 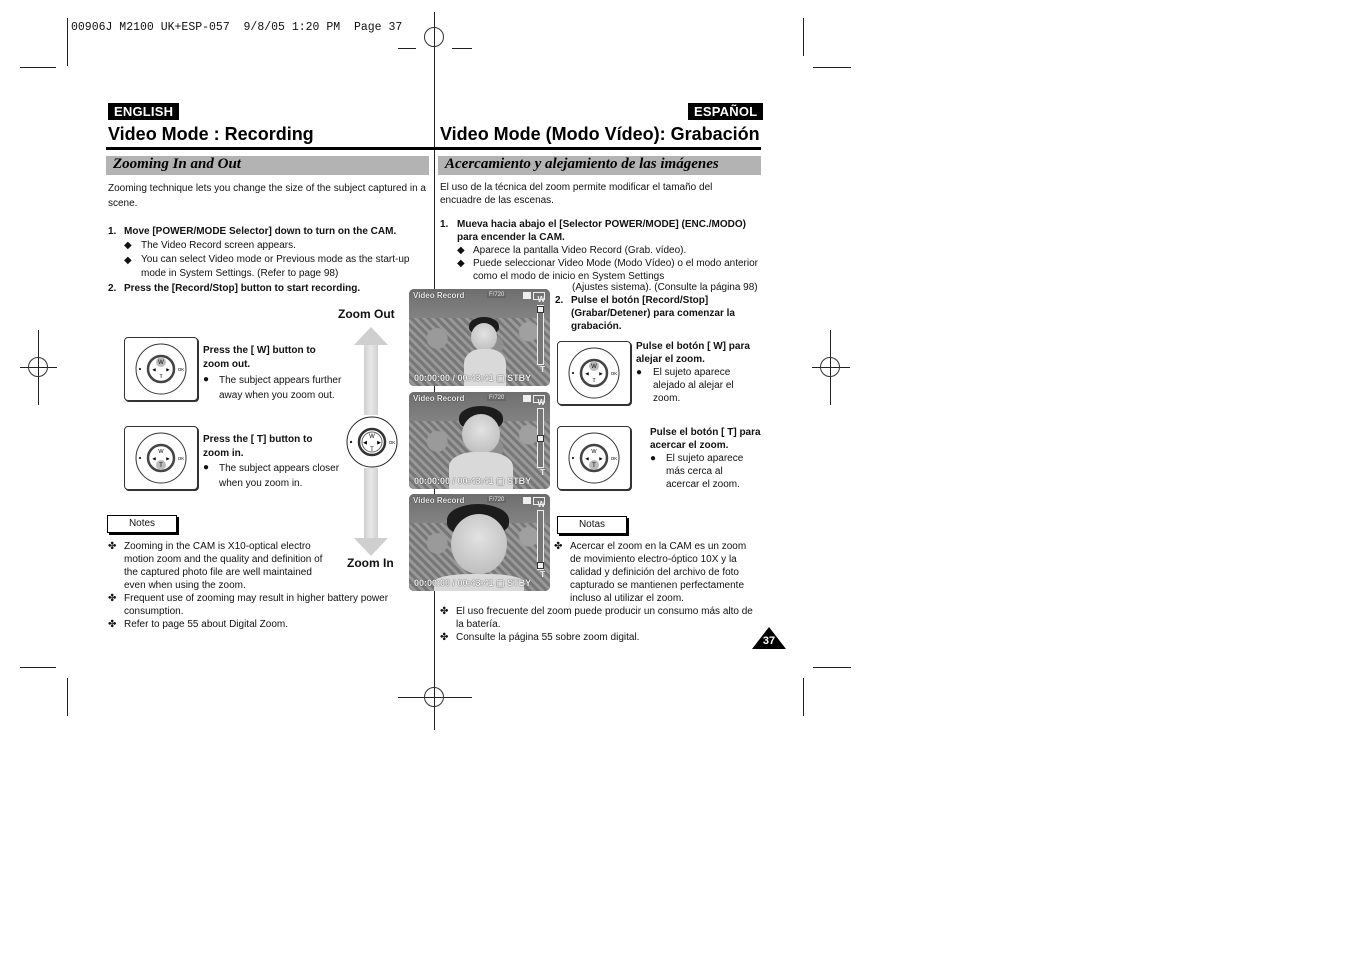 I want to click on control-illustration-t: W T ◀ ▶ OK, so click(x=161, y=458).